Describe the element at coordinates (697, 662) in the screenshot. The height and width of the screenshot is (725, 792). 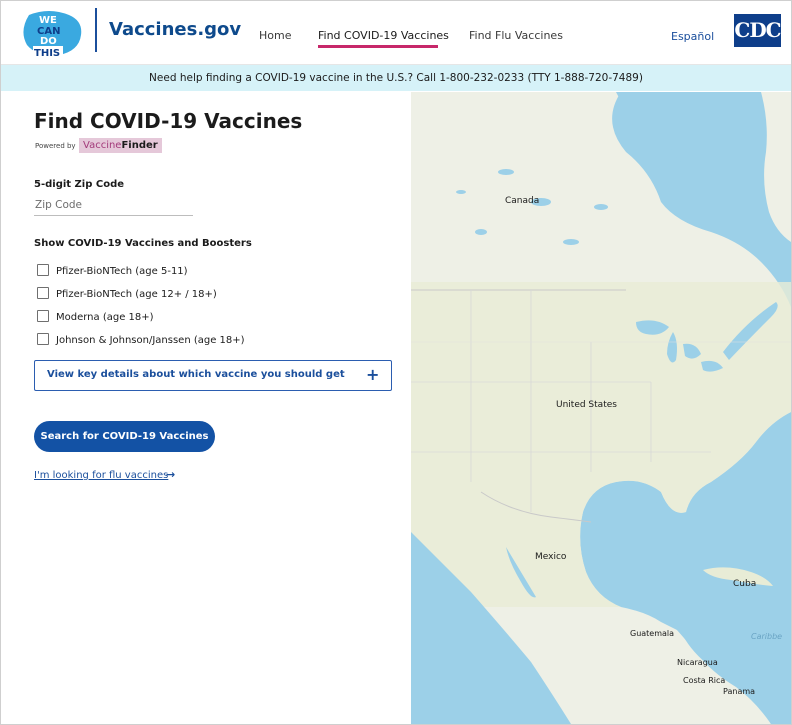
I see `map-label-nicaragua: Nicaragua` at that location.